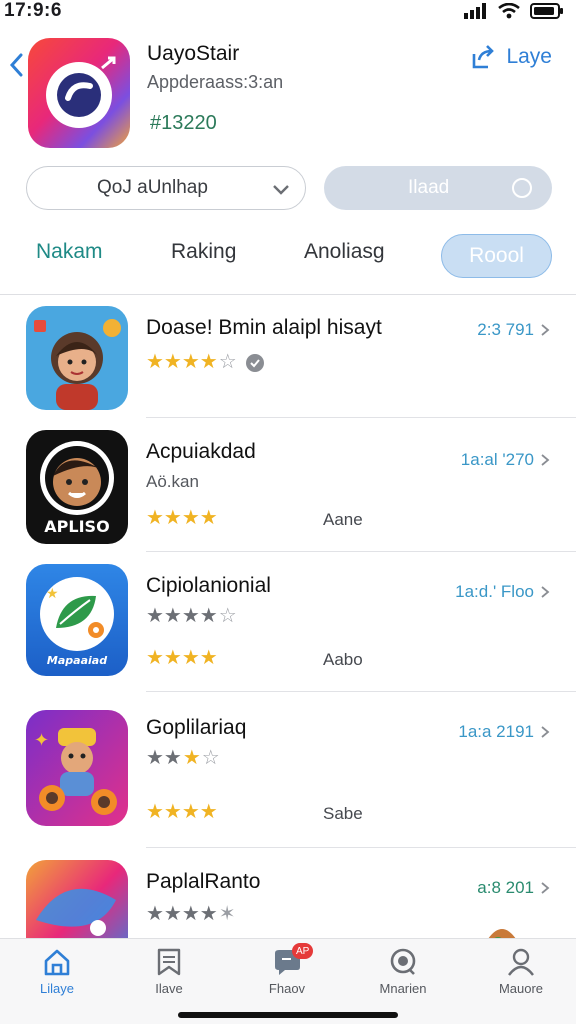  What do you see at coordinates (494, 591) in the screenshot?
I see `item-meta-value: 1a:d.' Floo` at bounding box center [494, 591].